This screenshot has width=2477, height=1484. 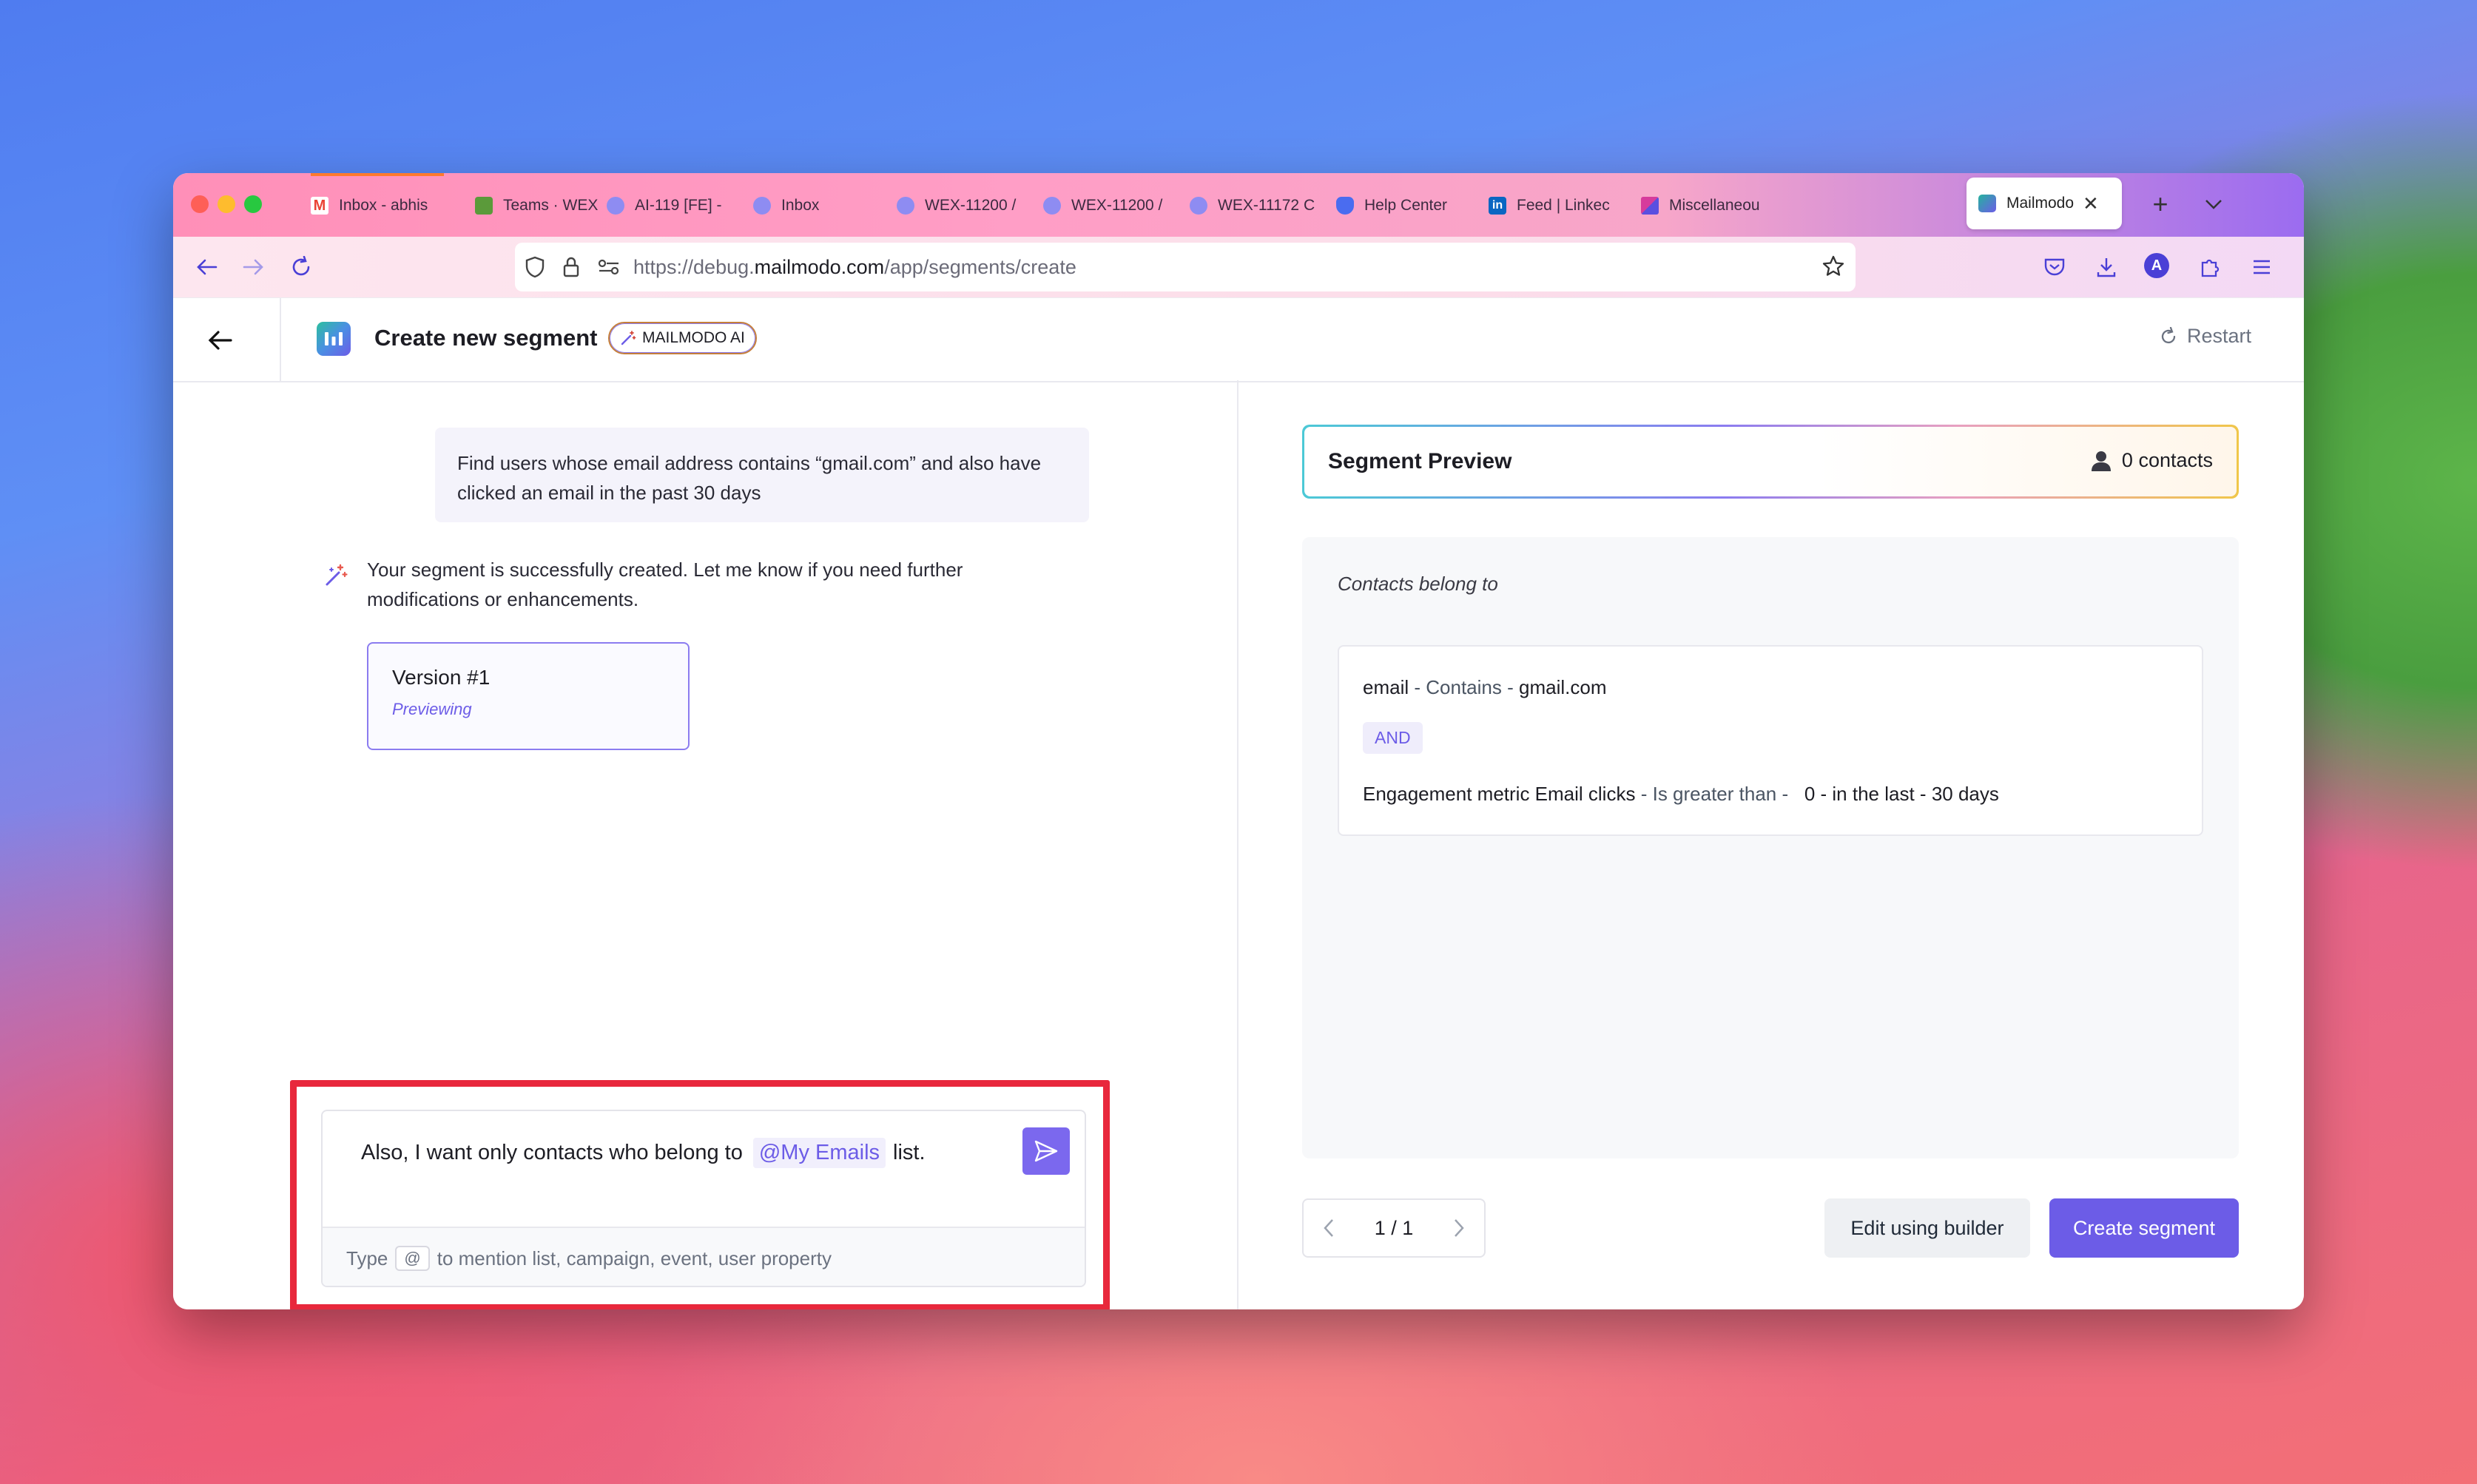 I want to click on tab-wex-11200-a: WEX-11200 /, so click(x=964, y=205).